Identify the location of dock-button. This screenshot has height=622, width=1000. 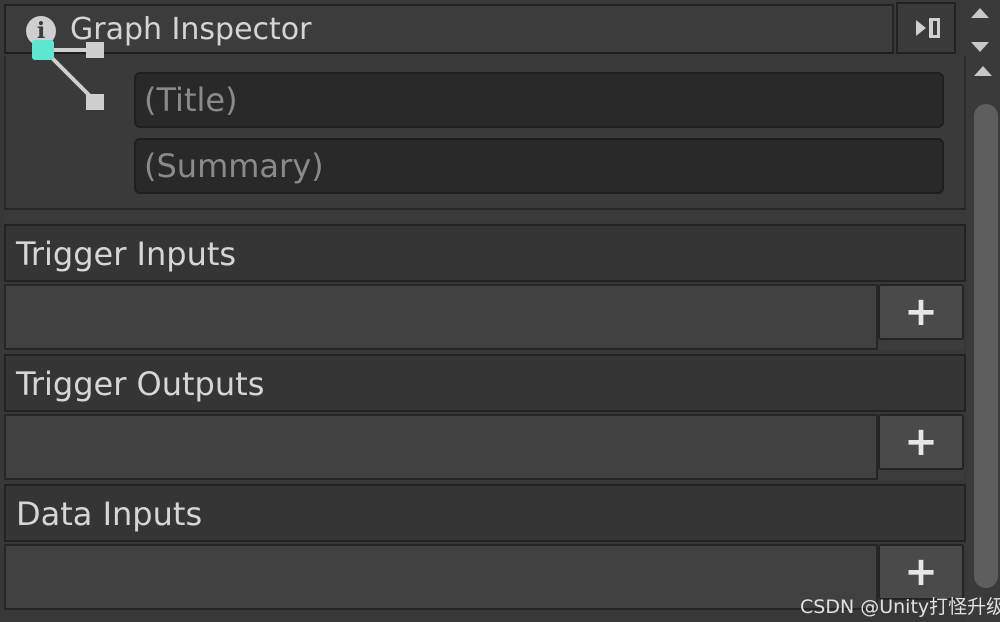
(926, 28).